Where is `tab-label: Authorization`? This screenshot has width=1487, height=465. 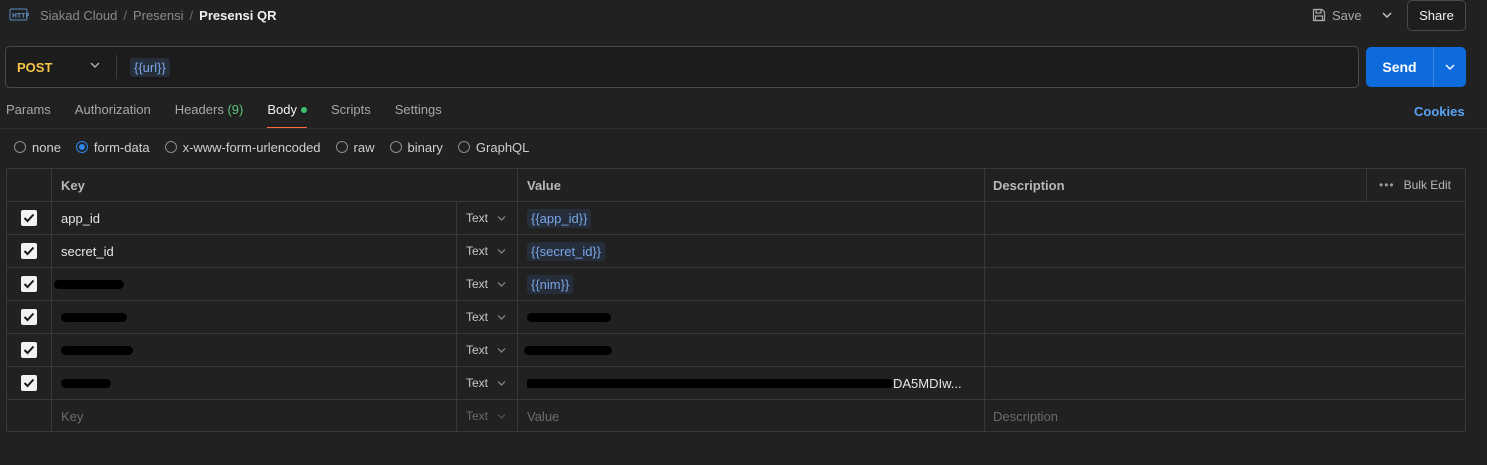
tab-label: Authorization is located at coordinates (112, 109).